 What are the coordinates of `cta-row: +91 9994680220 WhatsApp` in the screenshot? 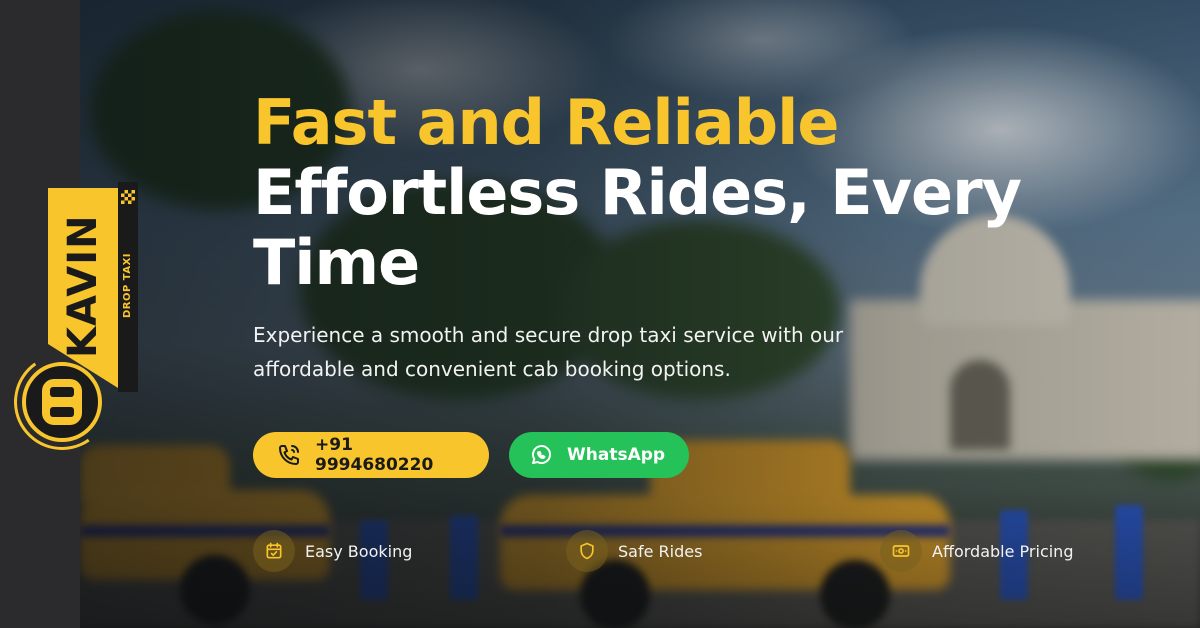 It's located at (471, 455).